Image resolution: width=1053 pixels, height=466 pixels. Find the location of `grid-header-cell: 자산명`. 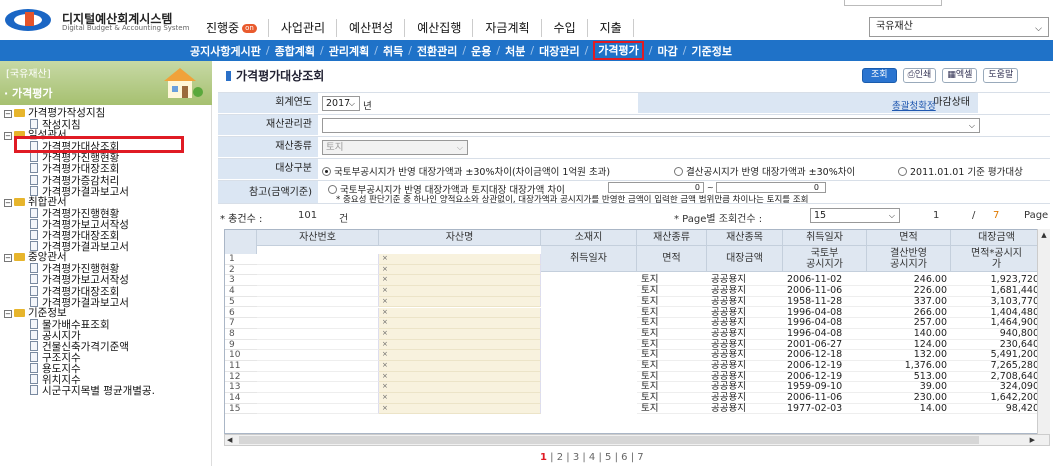

grid-header-cell: 자산명 is located at coordinates (460, 238).